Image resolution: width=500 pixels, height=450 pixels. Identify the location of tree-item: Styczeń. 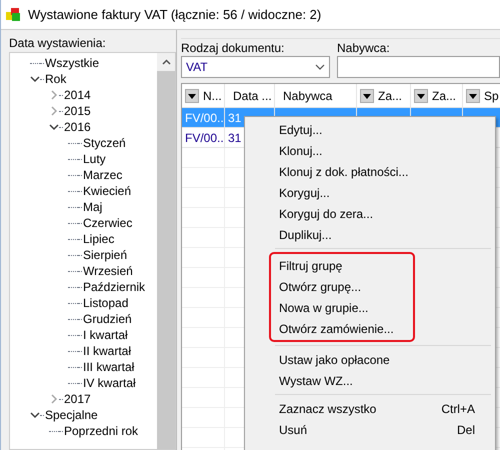
(104, 143).